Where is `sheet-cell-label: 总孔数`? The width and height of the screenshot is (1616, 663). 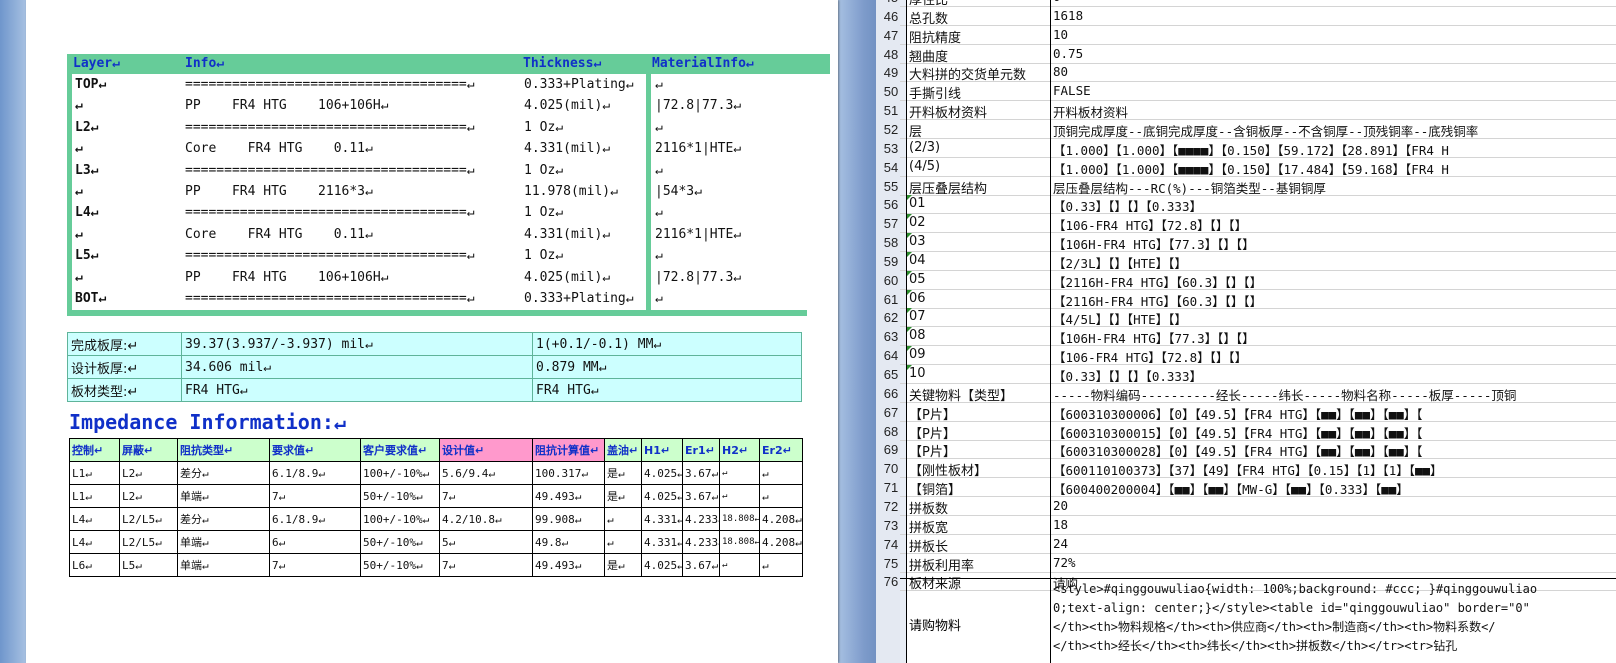 sheet-cell-label: 总孔数 is located at coordinates (978, 16).